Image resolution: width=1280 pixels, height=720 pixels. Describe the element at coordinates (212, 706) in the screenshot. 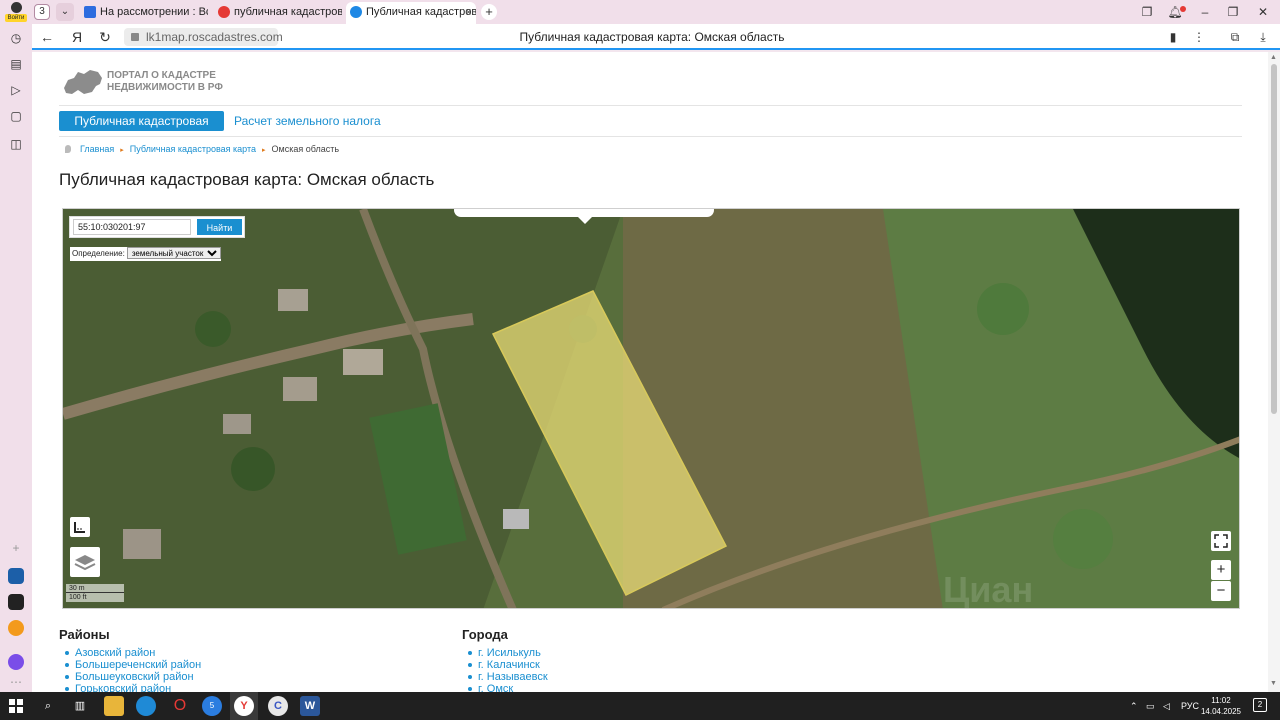

I see `app-badge-icon: 5` at that location.